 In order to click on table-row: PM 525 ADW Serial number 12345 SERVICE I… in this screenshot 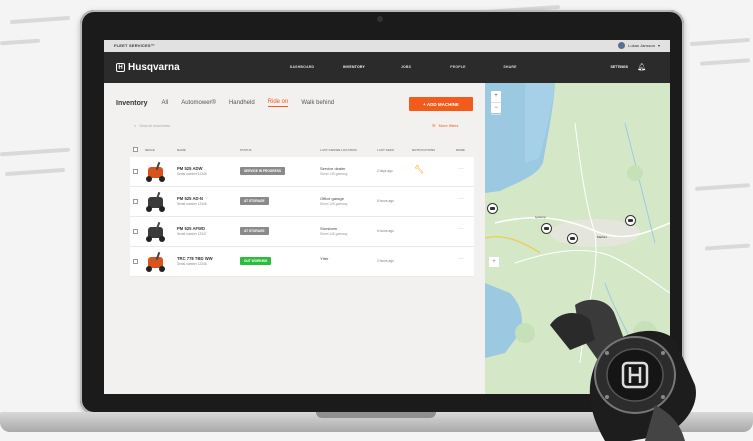, I will do `click(302, 172)`.